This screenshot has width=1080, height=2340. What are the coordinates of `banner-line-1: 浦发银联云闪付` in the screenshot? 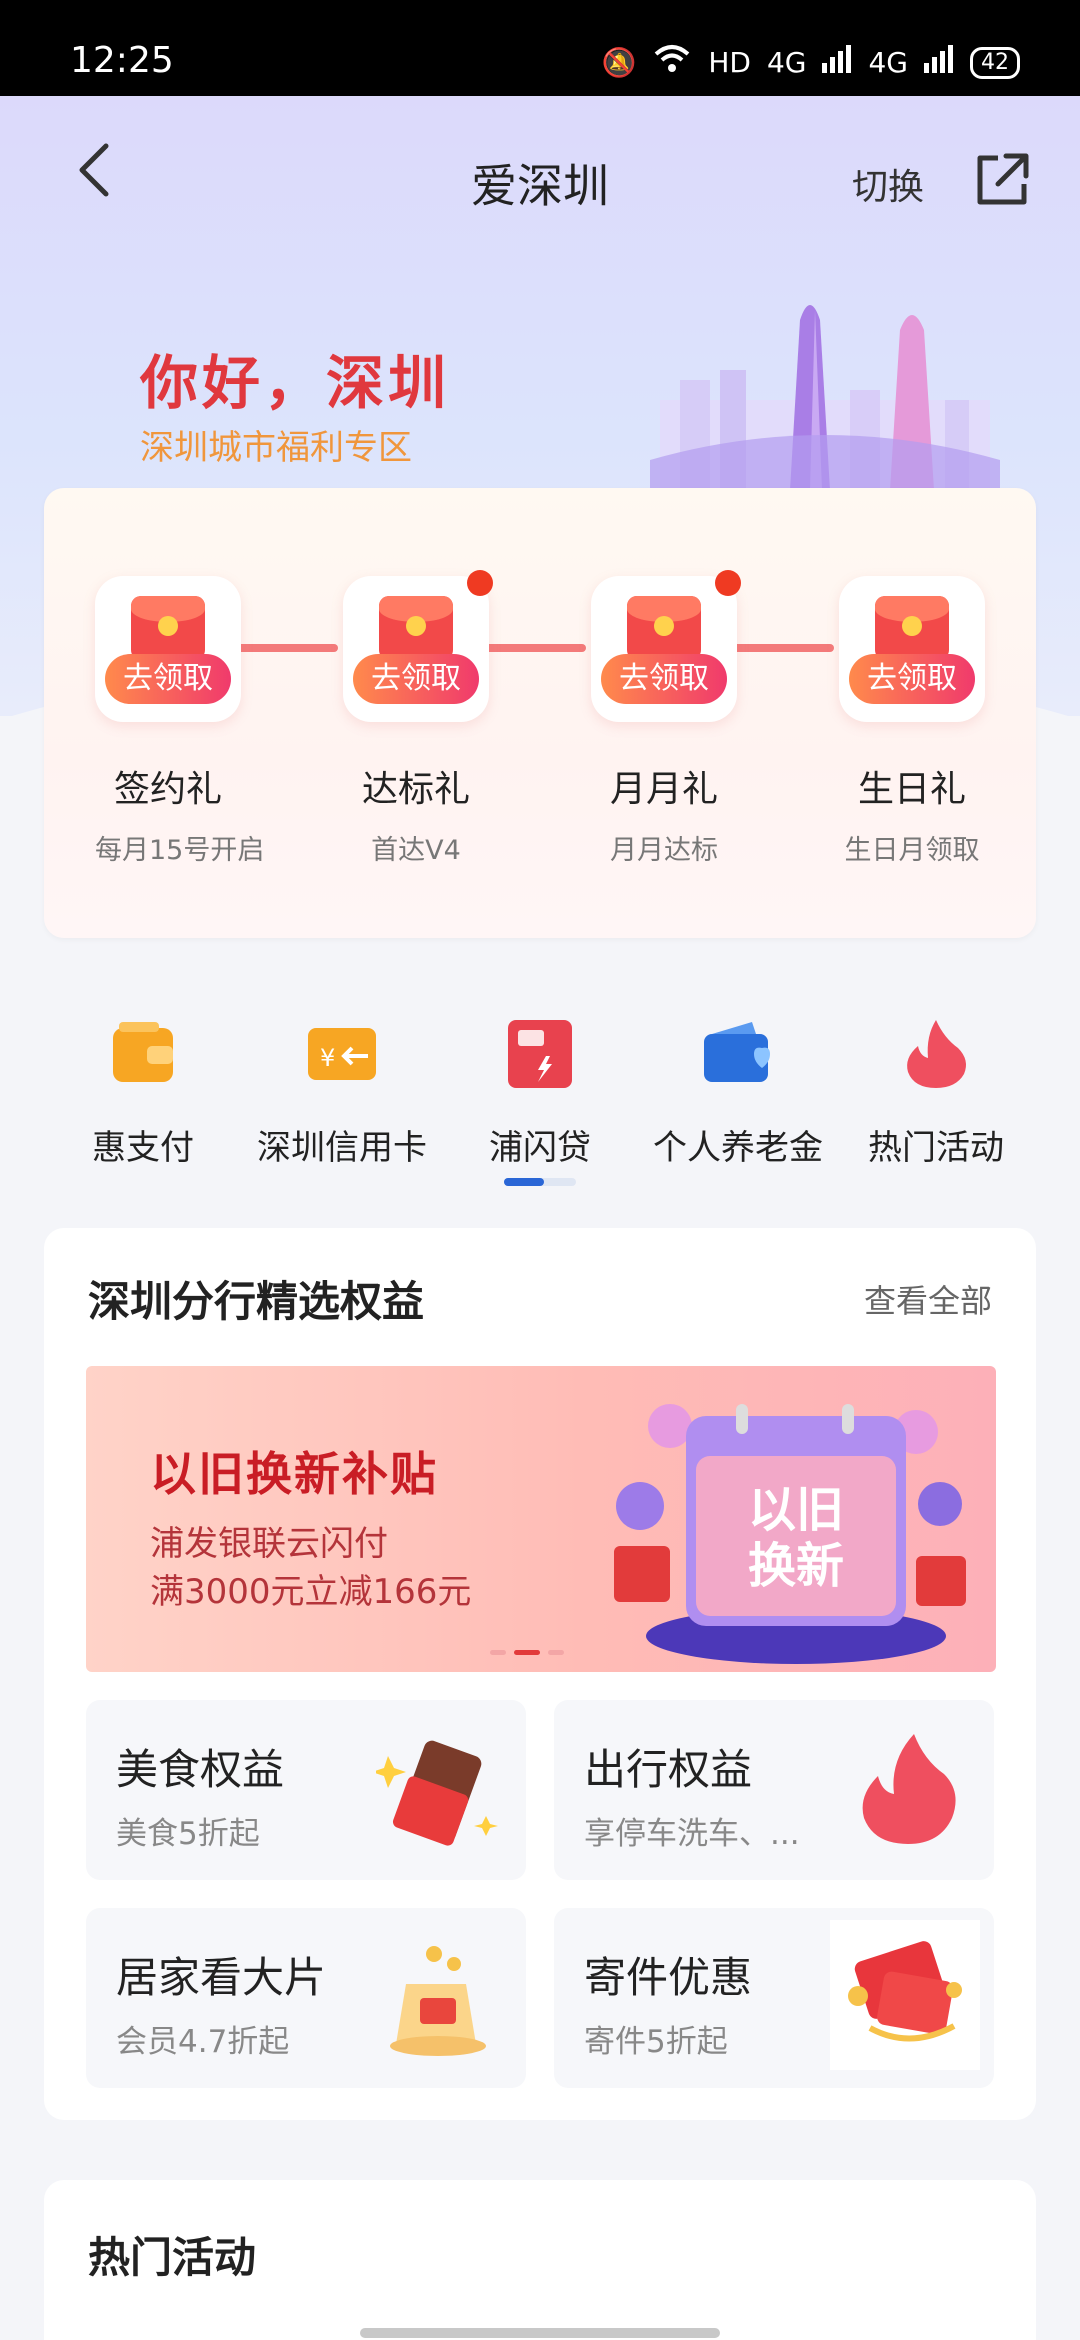 It's located at (269, 1544).